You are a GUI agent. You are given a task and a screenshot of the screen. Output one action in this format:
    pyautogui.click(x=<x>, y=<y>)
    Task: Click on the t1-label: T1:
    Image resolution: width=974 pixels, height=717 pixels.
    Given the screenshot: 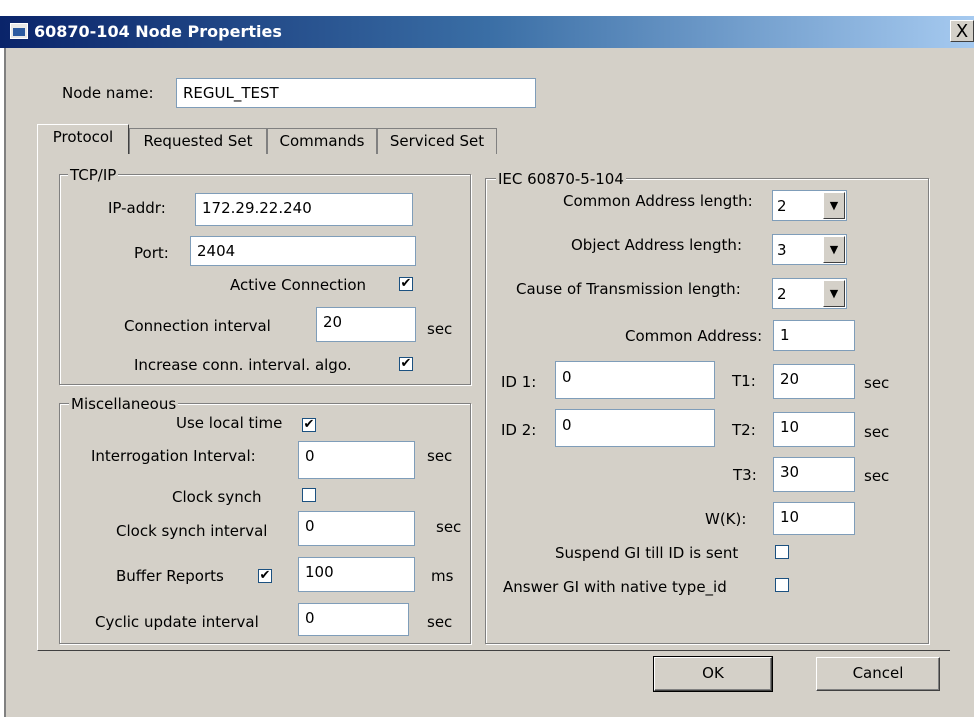 What is the action you would take?
    pyautogui.click(x=744, y=381)
    